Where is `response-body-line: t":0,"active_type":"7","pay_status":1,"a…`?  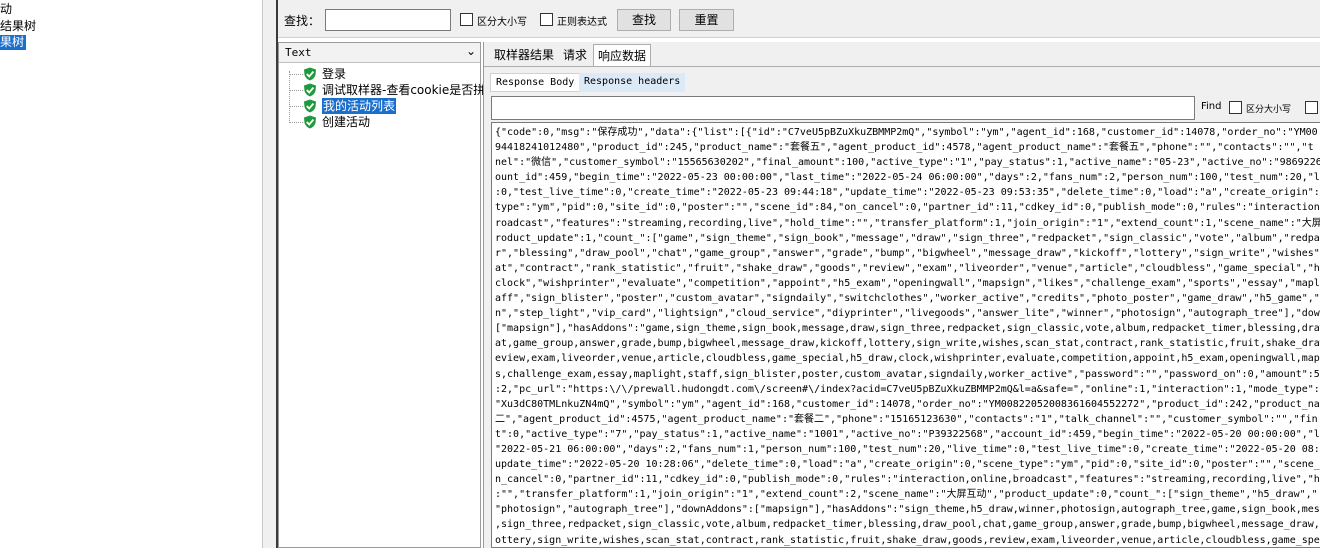
response-body-line: t":0,"active_type":"7","pay_status":1,"a… is located at coordinates (907, 434).